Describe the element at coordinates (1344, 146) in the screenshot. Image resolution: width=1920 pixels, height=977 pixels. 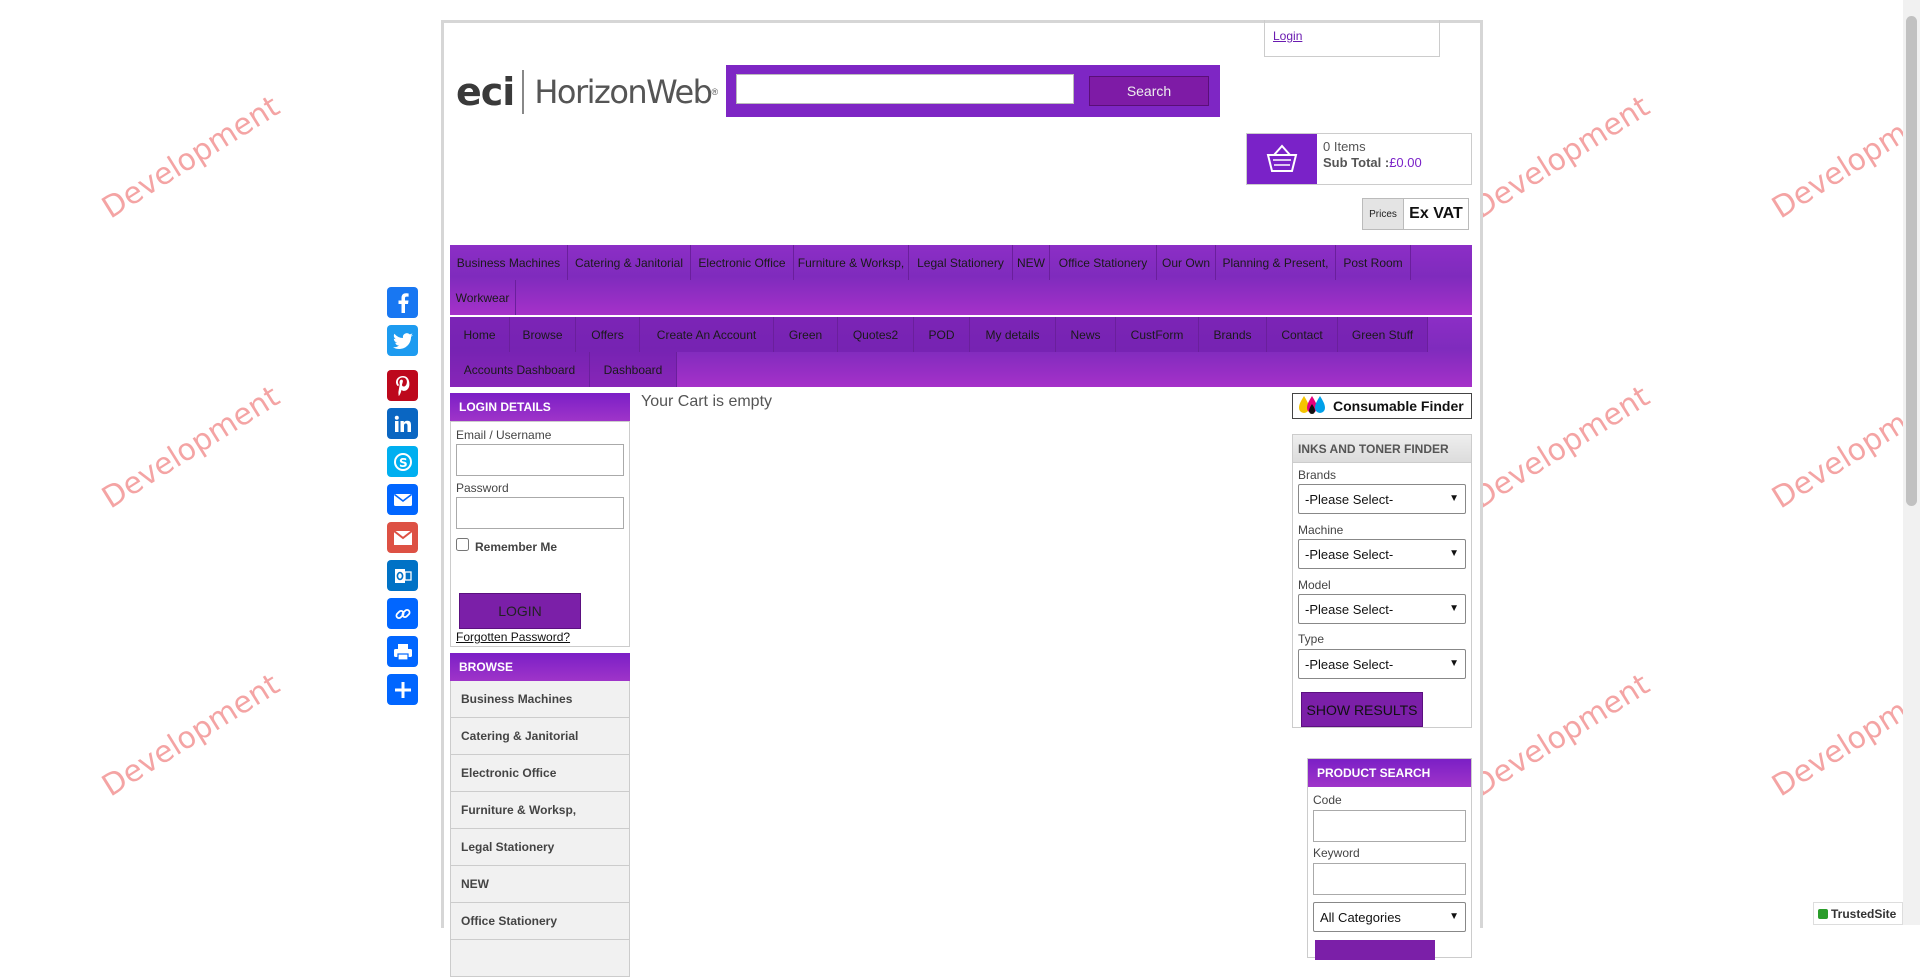
I see `cart-item-count: 0 Items` at that location.